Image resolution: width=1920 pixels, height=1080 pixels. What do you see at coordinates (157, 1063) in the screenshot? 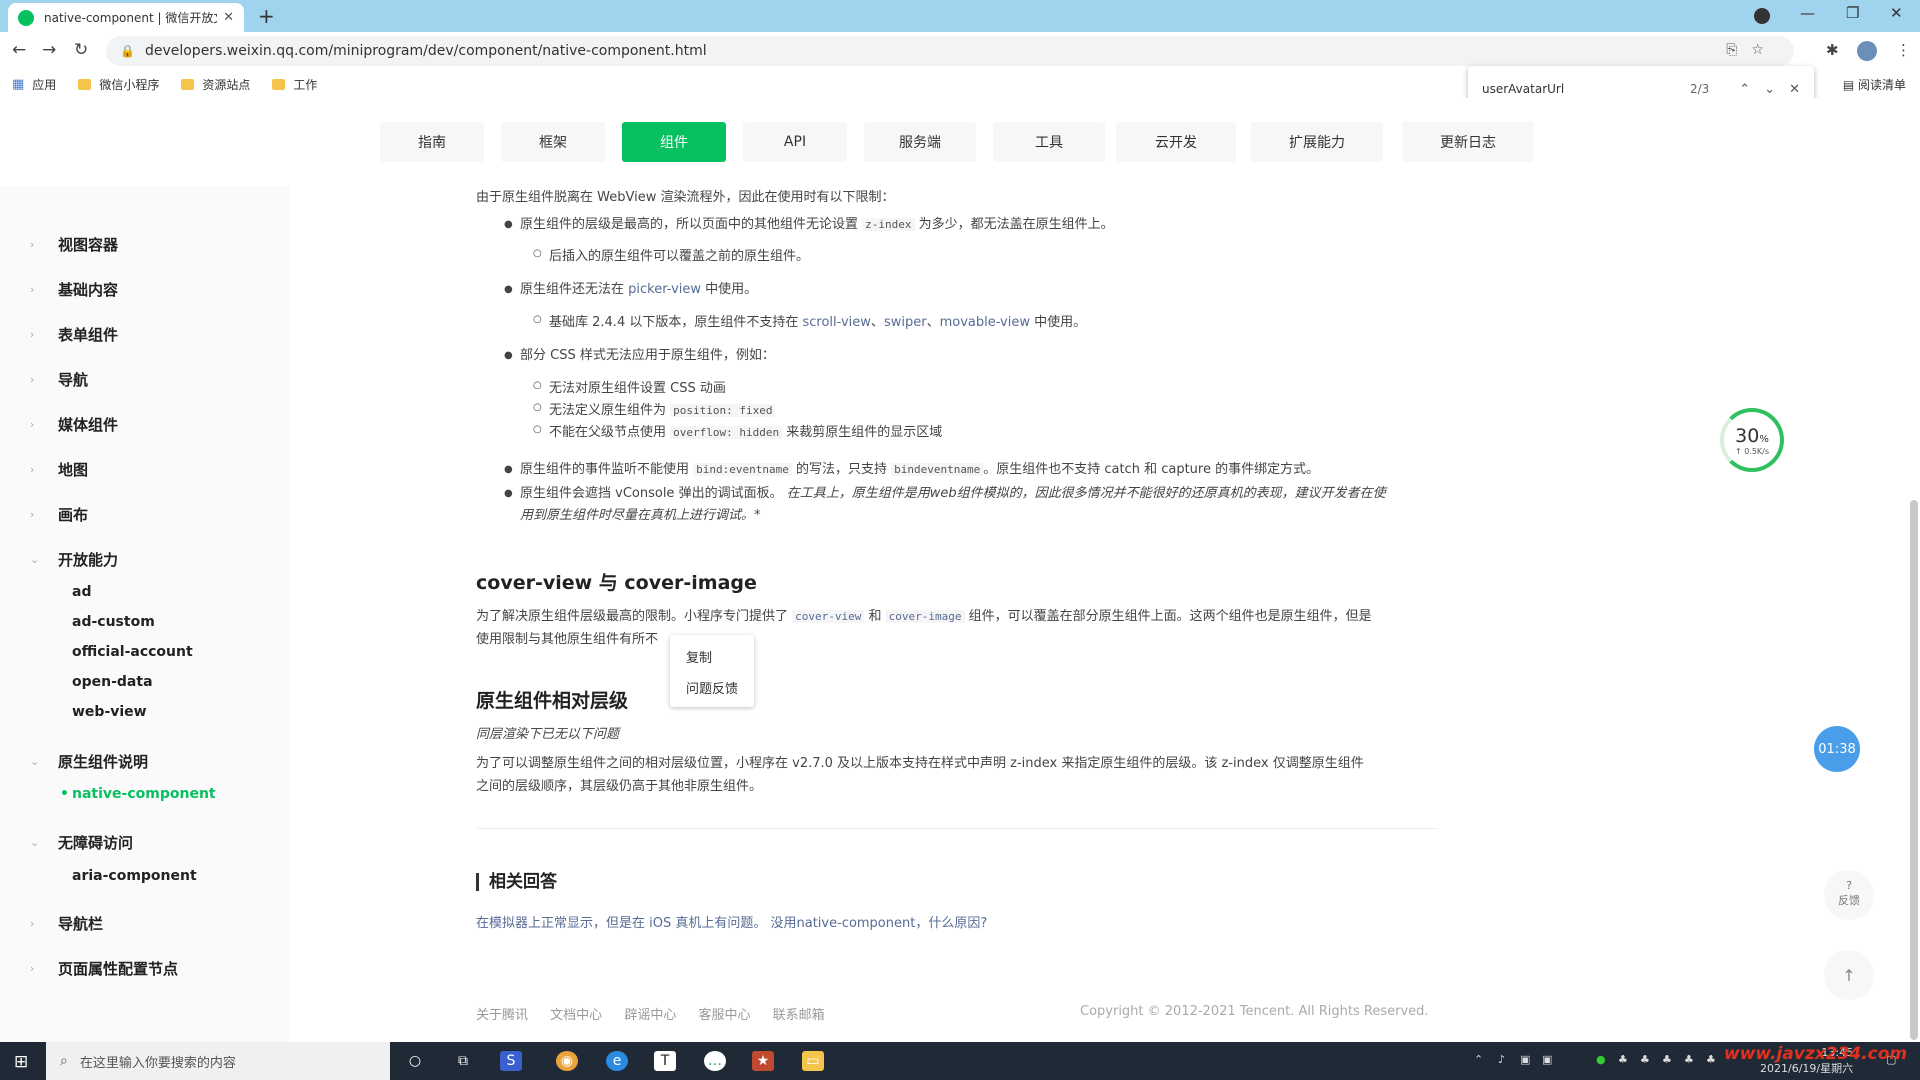
I see `search-placeholder: 在这里输入你要搜索的内容` at bounding box center [157, 1063].